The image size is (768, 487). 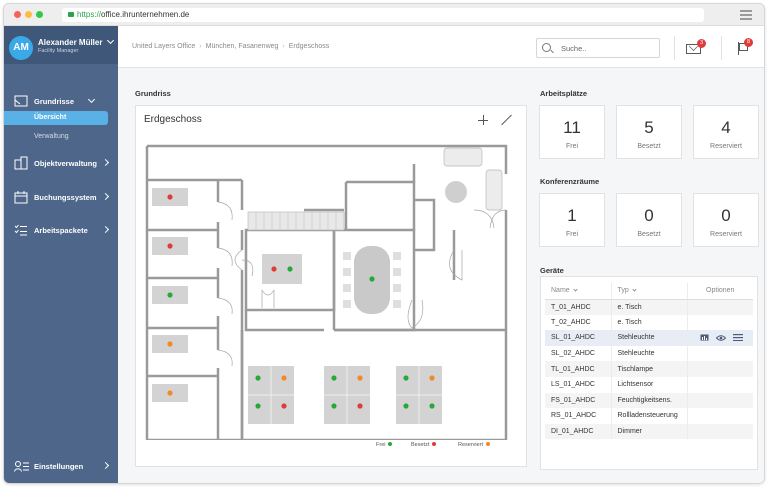 I want to click on chart-icon, so click(x=704, y=337).